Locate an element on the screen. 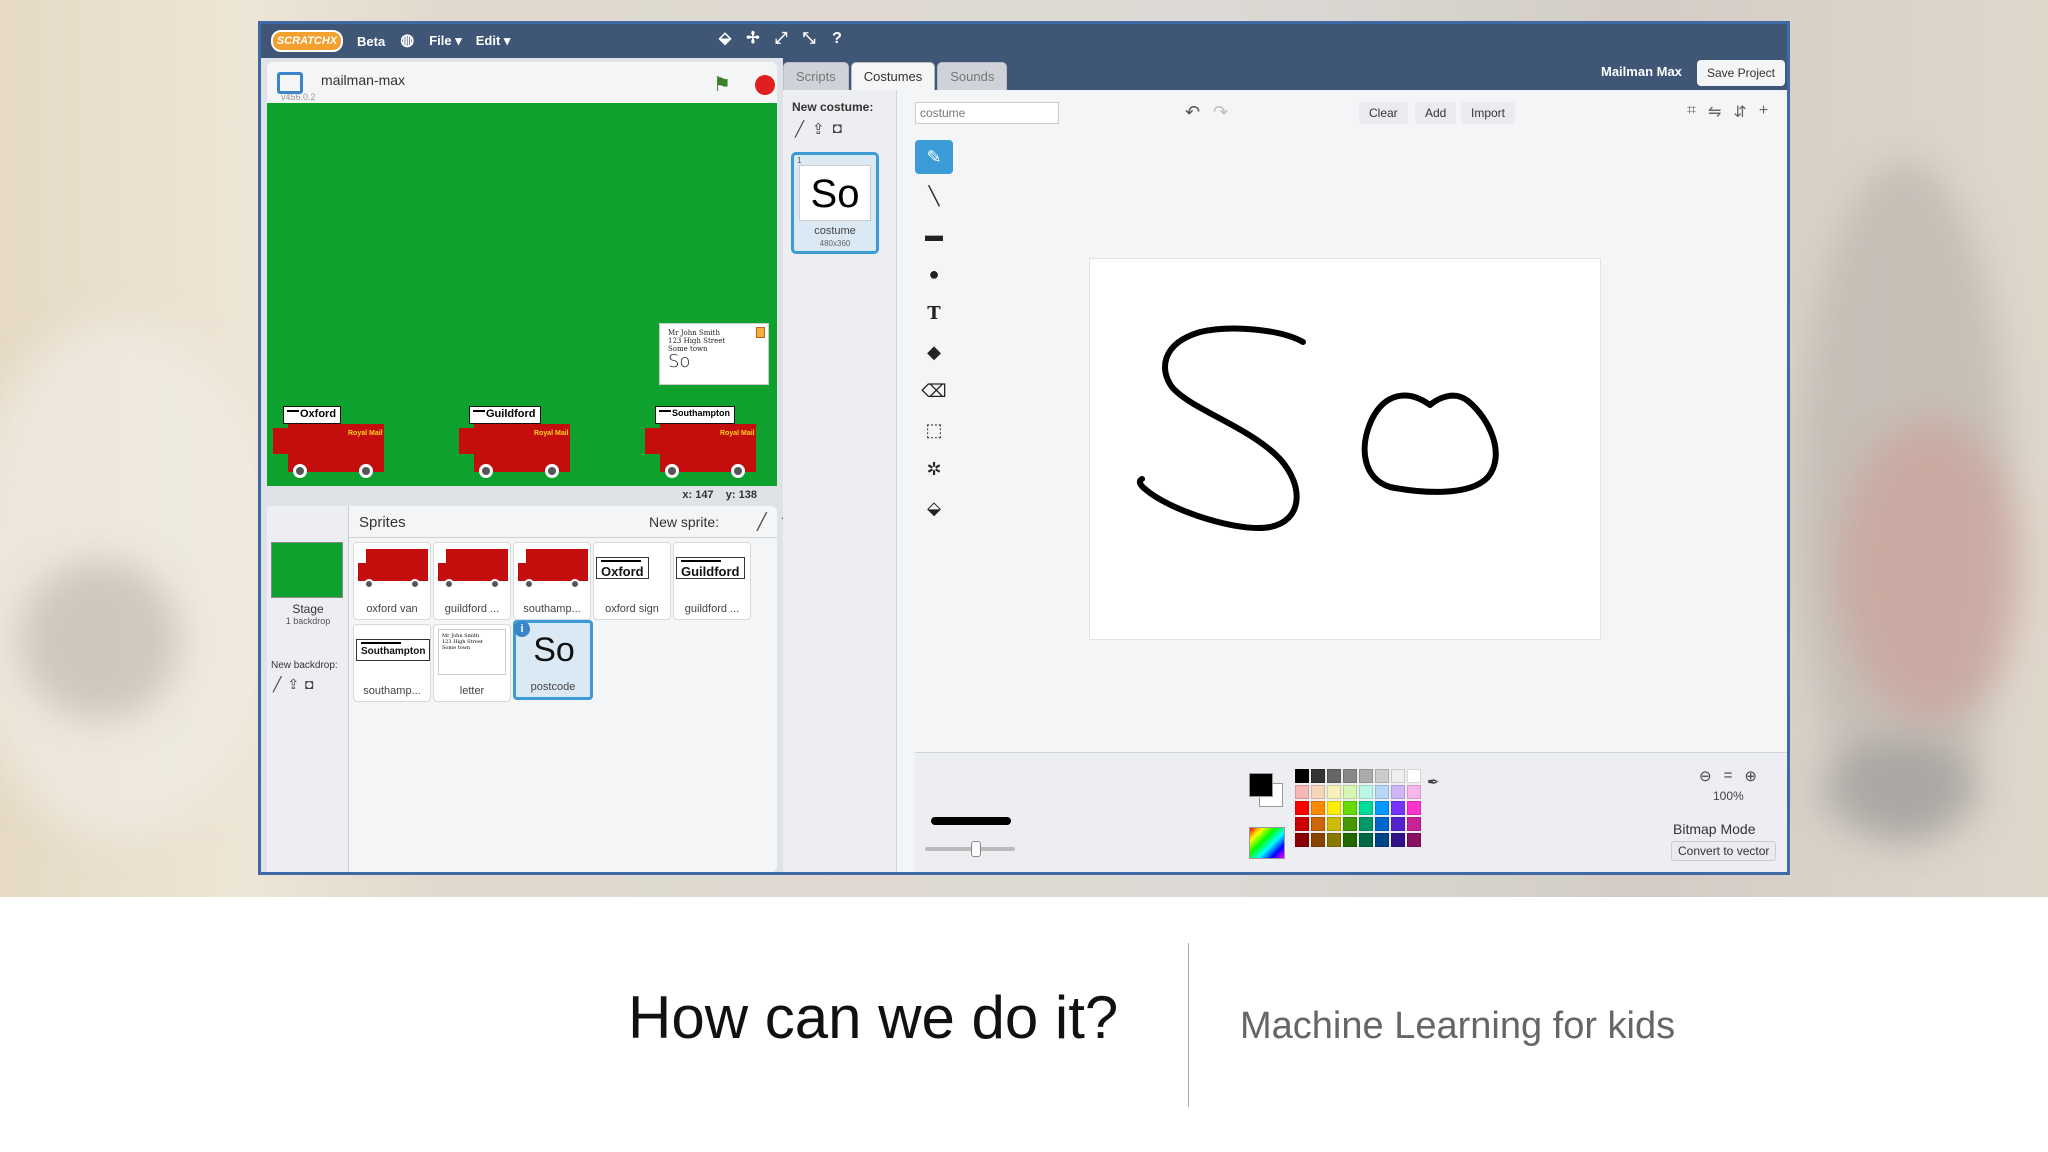 The height and width of the screenshot is (1152, 2048). stroke-width-handle is located at coordinates (976, 849).